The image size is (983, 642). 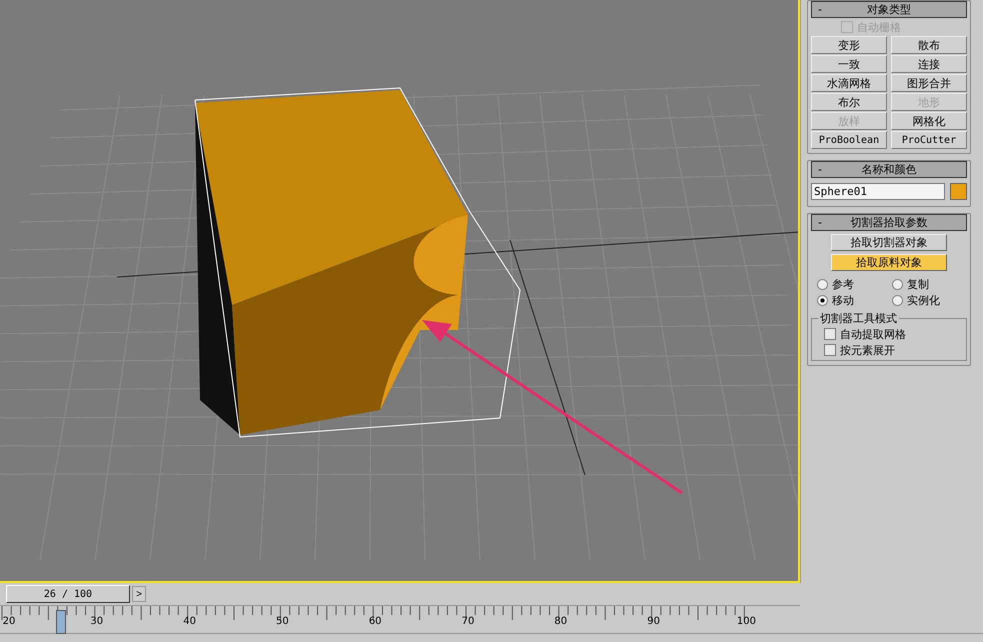 What do you see at coordinates (9, 621) in the screenshot?
I see `frame-number: 20` at bounding box center [9, 621].